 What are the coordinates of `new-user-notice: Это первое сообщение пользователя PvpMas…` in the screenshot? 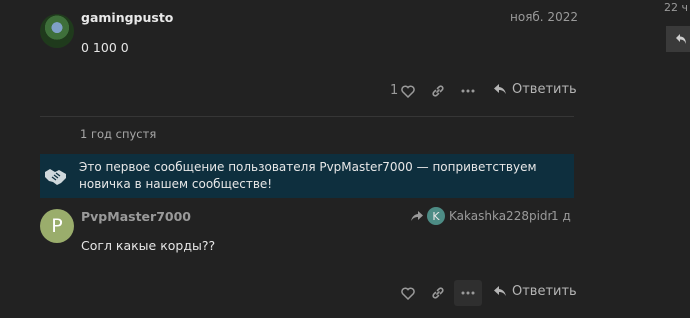 It's located at (307, 176).